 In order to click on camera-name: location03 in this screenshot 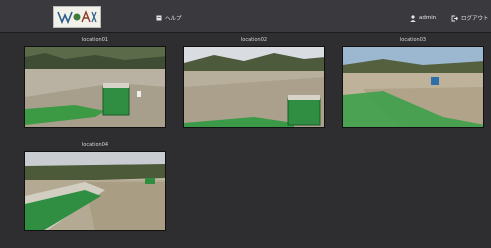, I will do `click(413, 40)`.